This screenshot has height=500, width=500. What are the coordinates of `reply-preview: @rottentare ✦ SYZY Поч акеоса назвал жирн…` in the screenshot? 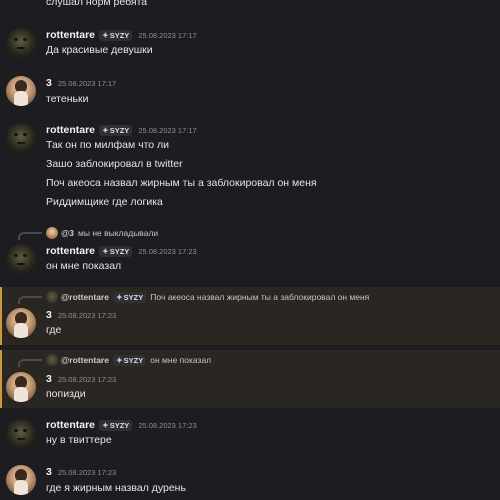 It's located at (207, 297).